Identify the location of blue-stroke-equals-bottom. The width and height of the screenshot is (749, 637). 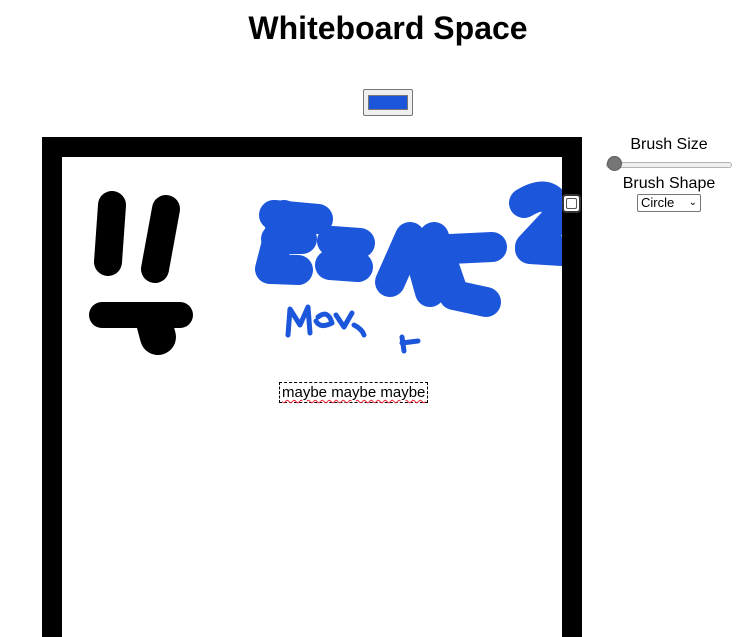
(344, 266).